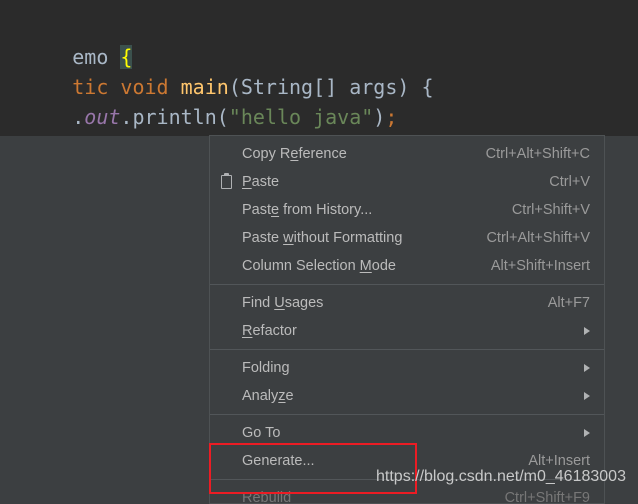 This screenshot has height=504, width=638. Describe the element at coordinates (391, 117) in the screenshot. I see `code-token-semicolon: ;` at that location.